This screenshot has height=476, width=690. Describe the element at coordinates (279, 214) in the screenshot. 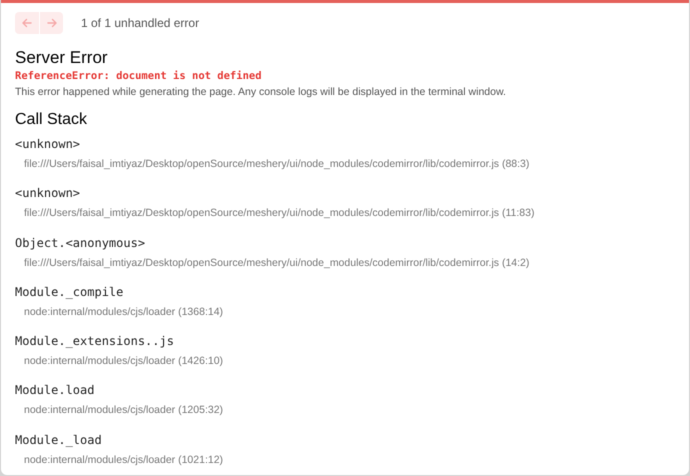

I see `stack-frame-location: file:///Users/faisal_imtiyaz/Desktop/openSource/meshery/ui/node_modules/codemirror/lib/codemirror.js (11:83)` at that location.